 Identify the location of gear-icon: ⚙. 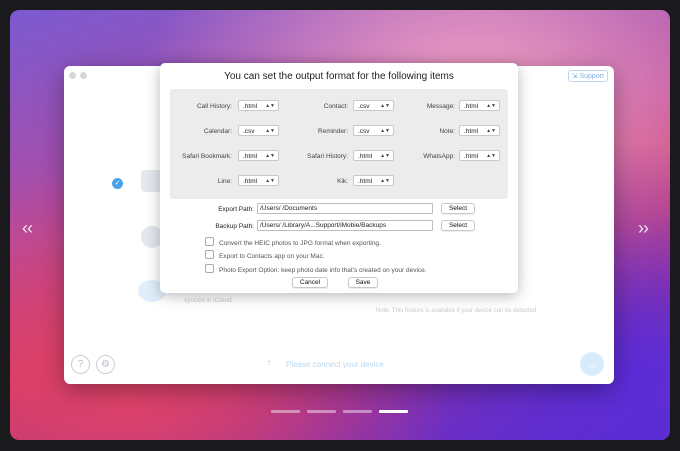
(105, 364).